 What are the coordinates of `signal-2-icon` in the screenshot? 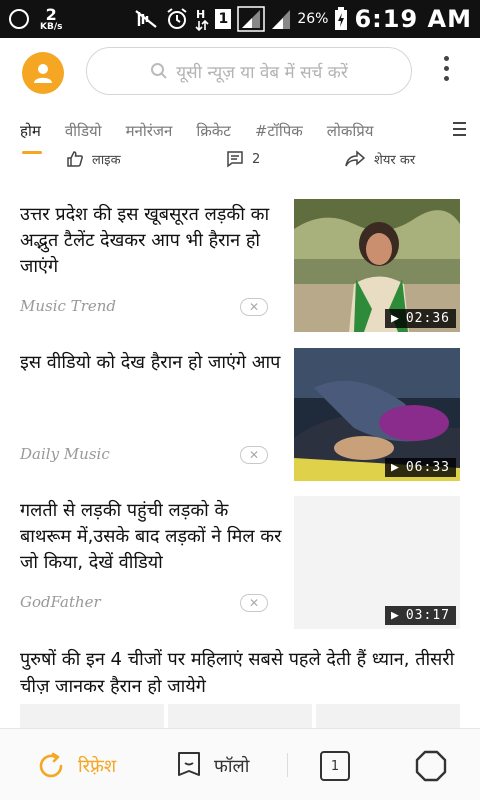 It's located at (281, 19).